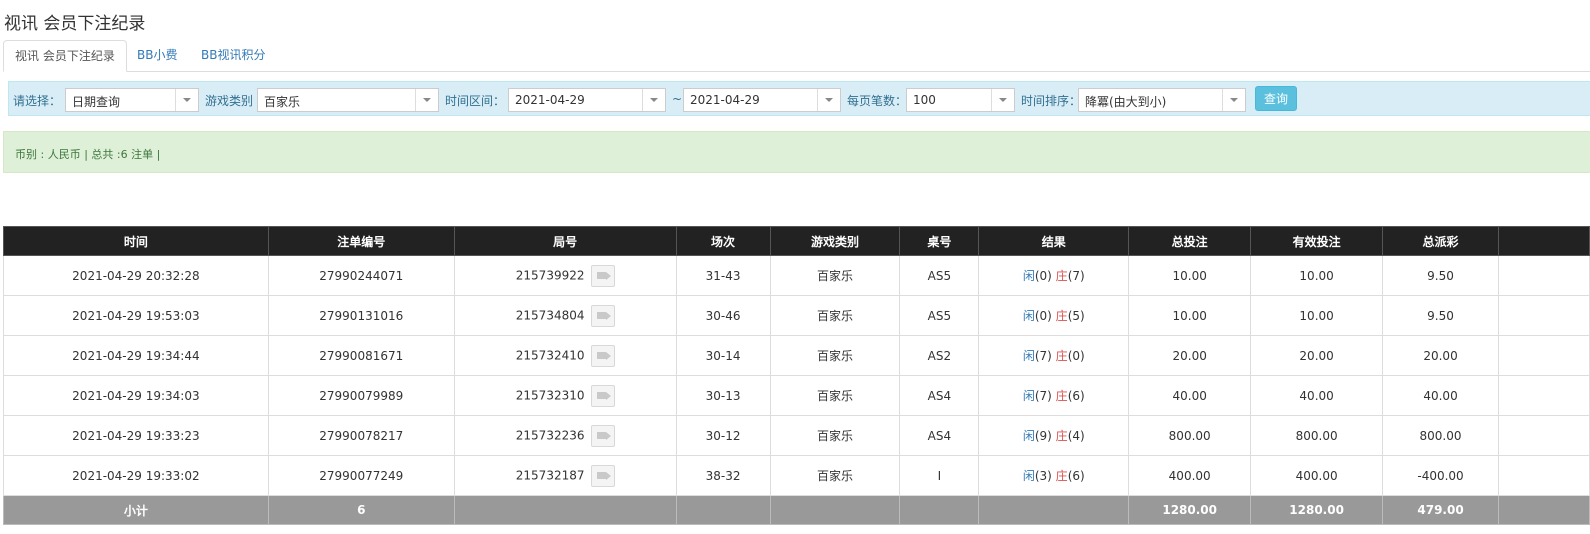  What do you see at coordinates (960, 100) in the screenshot?
I see `page-size-select: 100` at bounding box center [960, 100].